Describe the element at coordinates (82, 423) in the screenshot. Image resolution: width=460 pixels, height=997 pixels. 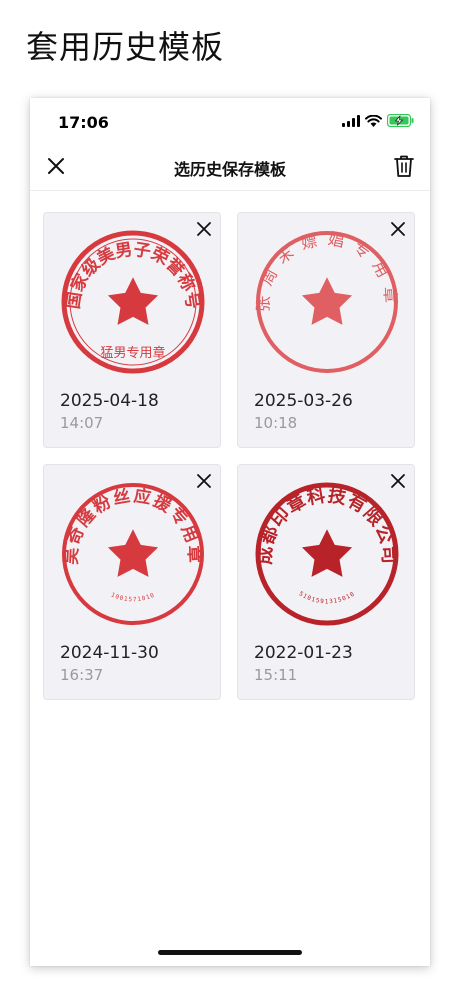
I see `template-time: 14:07` at that location.